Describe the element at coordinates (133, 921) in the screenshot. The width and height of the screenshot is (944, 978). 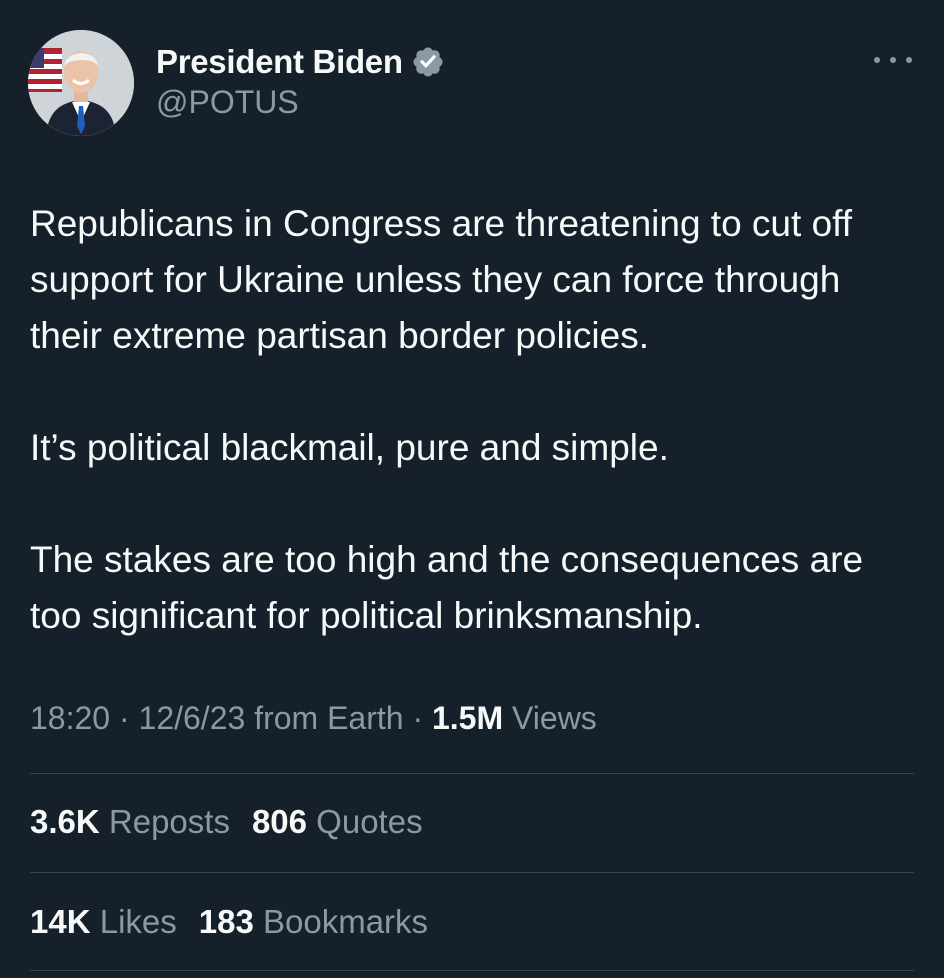
I see `likes-label: Likes` at that location.